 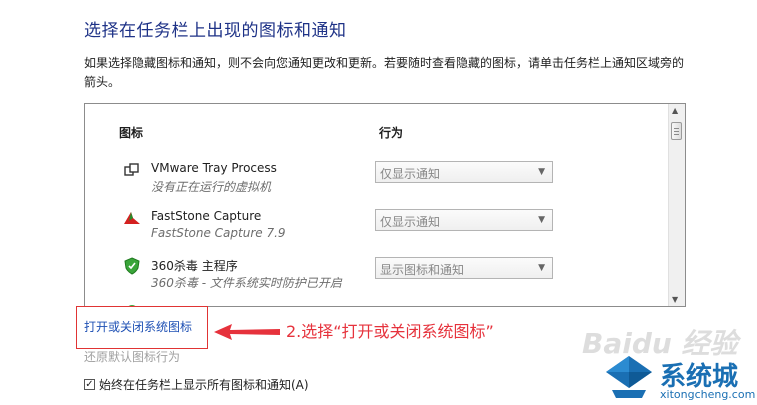 What do you see at coordinates (132, 170) in the screenshot?
I see `vmware-icon` at bounding box center [132, 170].